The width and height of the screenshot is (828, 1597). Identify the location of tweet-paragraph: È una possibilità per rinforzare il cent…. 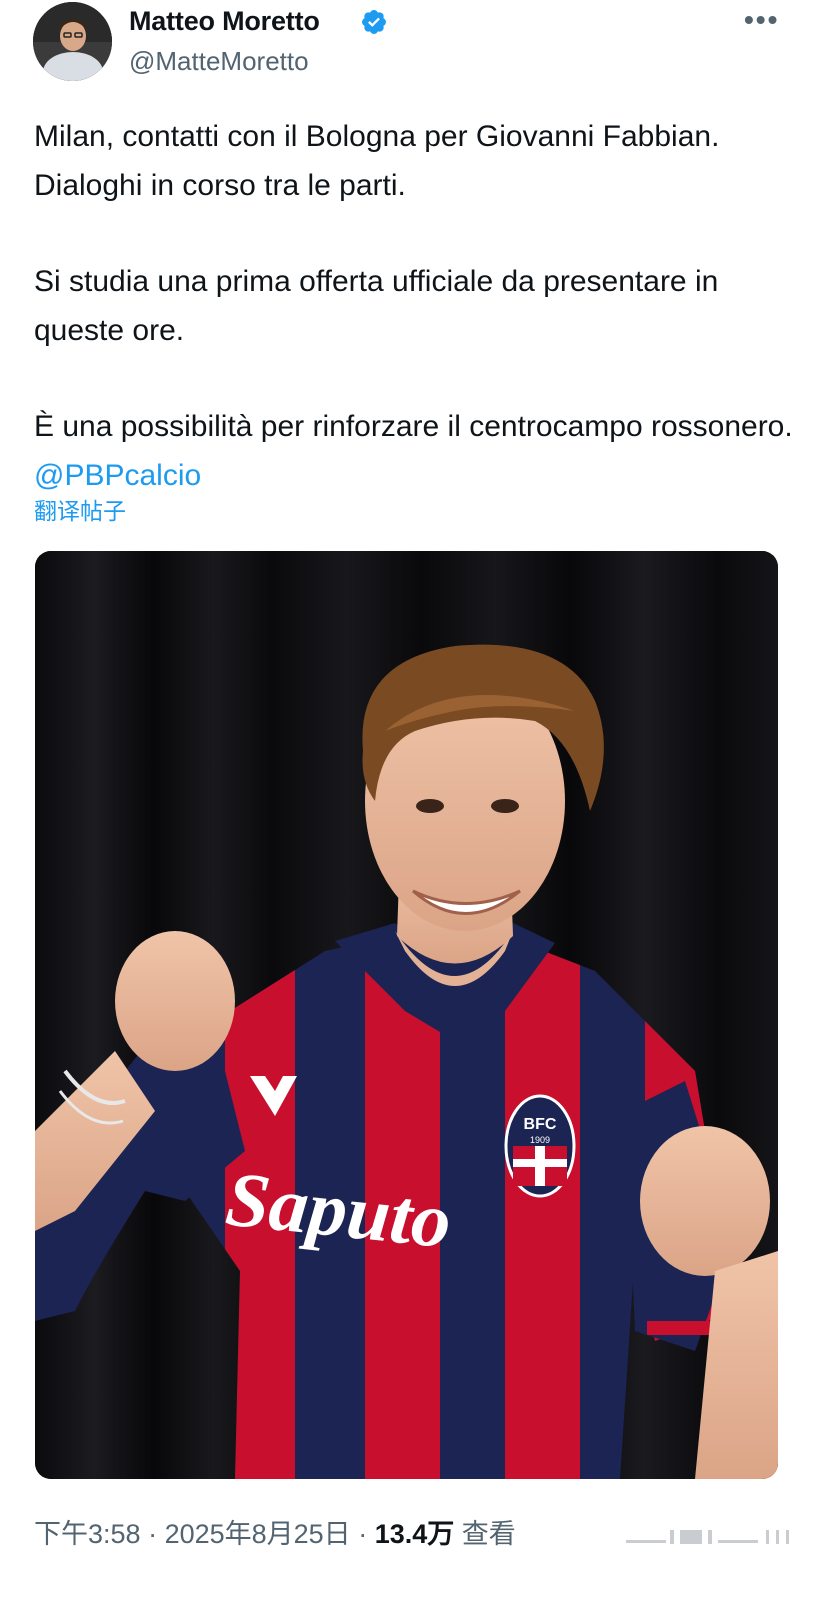
(419, 451).